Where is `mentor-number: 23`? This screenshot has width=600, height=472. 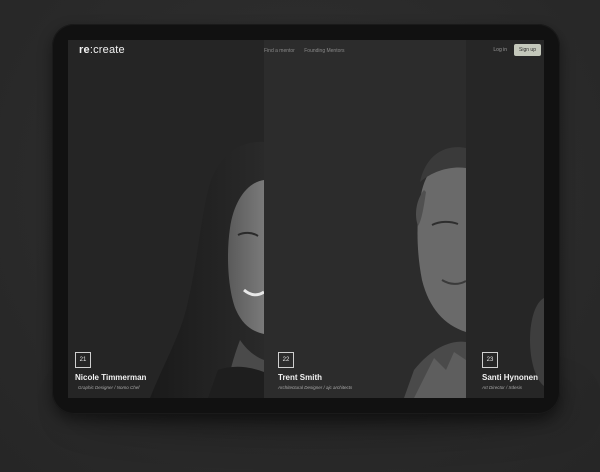
mentor-number: 23 is located at coordinates (490, 360).